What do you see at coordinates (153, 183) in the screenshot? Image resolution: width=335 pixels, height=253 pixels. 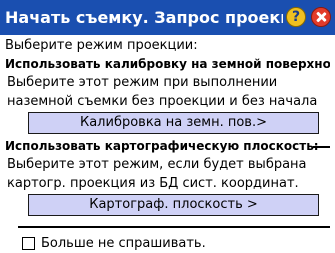 I see `map-plane-desc-line2: картогр. проекция из БД сист. координат.` at bounding box center [153, 183].